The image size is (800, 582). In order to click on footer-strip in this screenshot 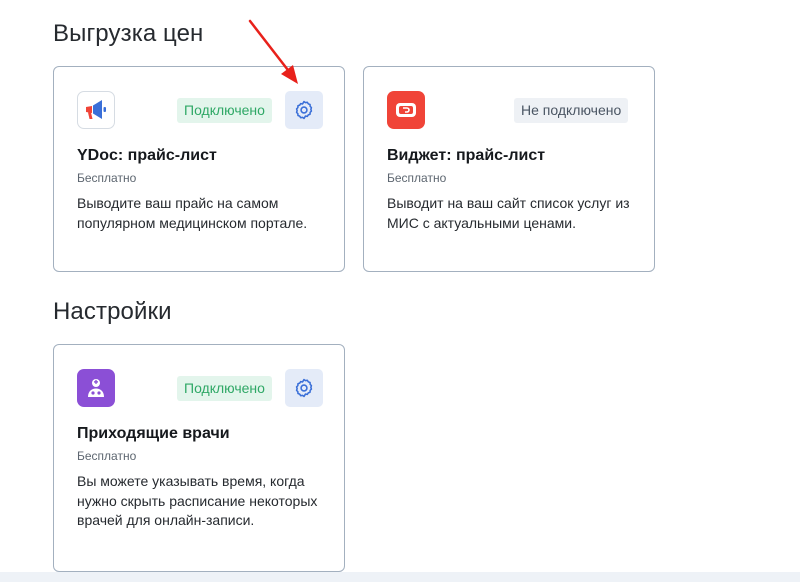, I will do `click(400, 577)`.